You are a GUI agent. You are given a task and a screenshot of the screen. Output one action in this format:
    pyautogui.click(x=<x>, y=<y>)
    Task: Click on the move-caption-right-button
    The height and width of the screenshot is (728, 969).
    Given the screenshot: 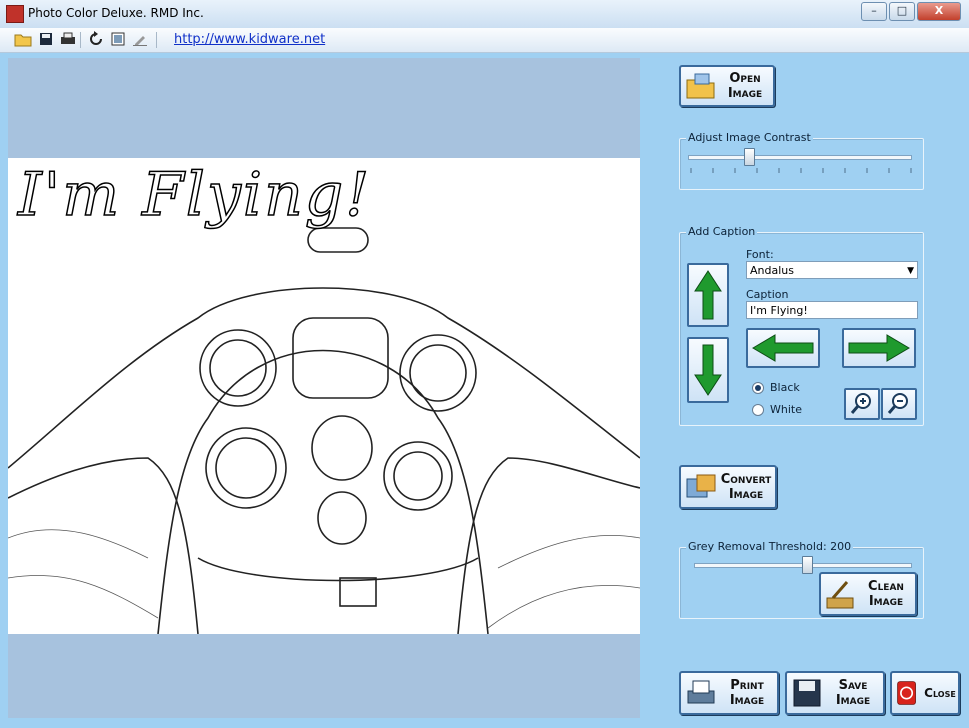 What is the action you would take?
    pyautogui.click(x=879, y=348)
    